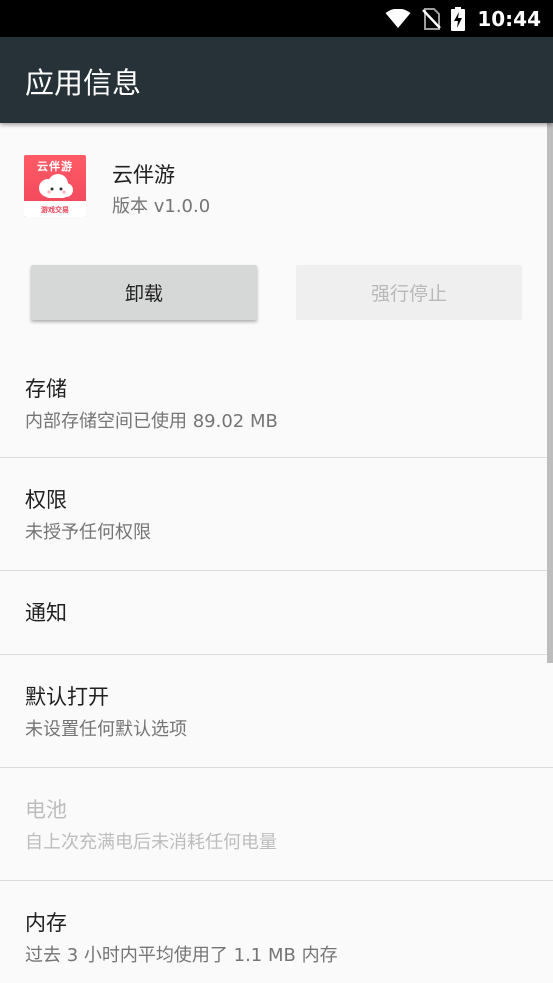 This screenshot has width=553, height=983. What do you see at coordinates (276, 824) in the screenshot?
I see `settings-item-battery: 电池 自上次充满电后未消耗任何电量` at bounding box center [276, 824].